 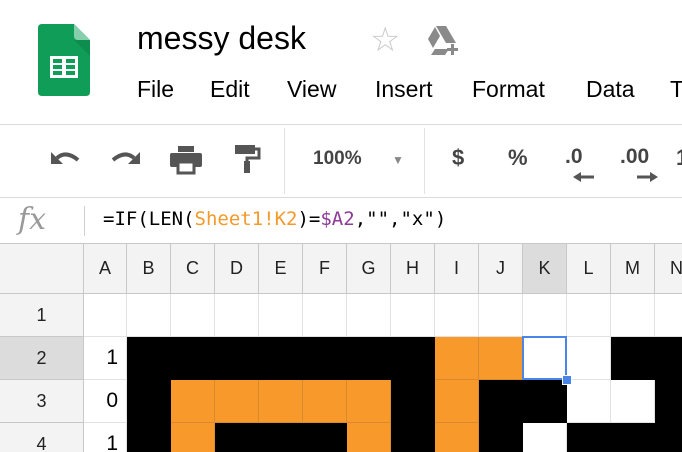 I want to click on percent-format-button: %, so click(x=518, y=158).